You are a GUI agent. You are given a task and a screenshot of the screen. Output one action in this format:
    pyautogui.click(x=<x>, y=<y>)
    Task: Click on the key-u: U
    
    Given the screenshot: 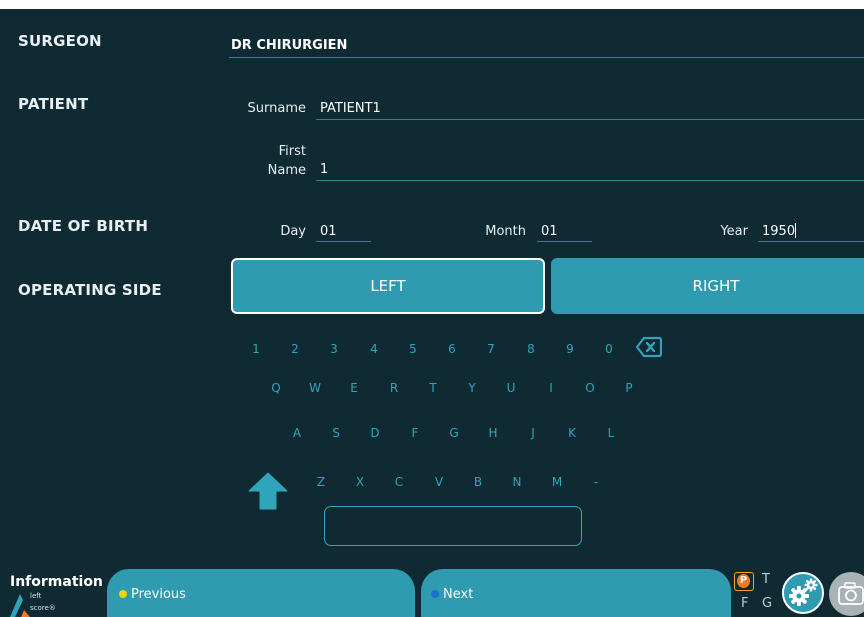 What is the action you would take?
    pyautogui.click(x=511, y=388)
    